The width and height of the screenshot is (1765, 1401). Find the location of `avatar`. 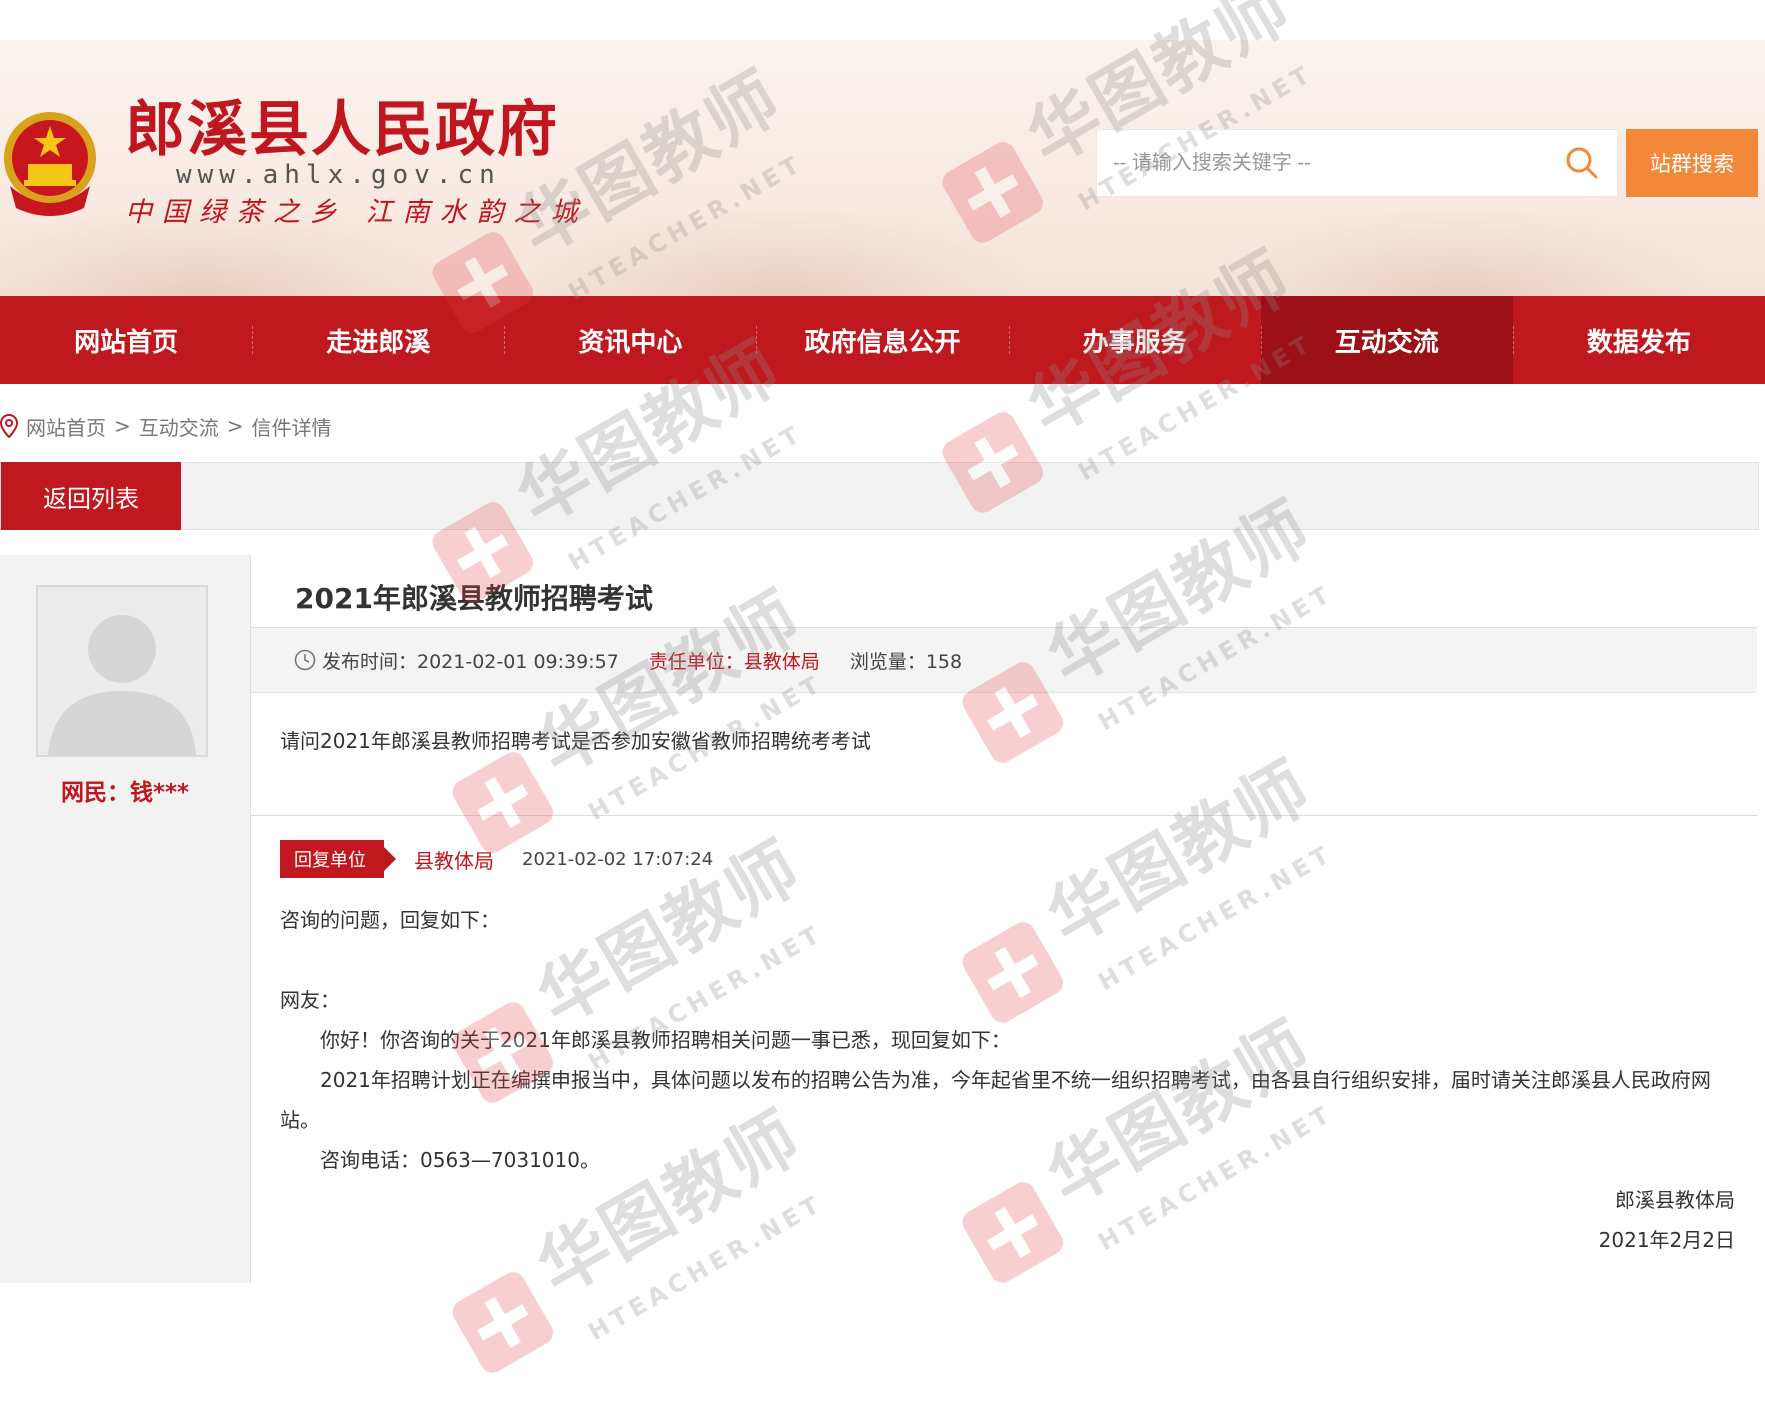

avatar is located at coordinates (122, 671).